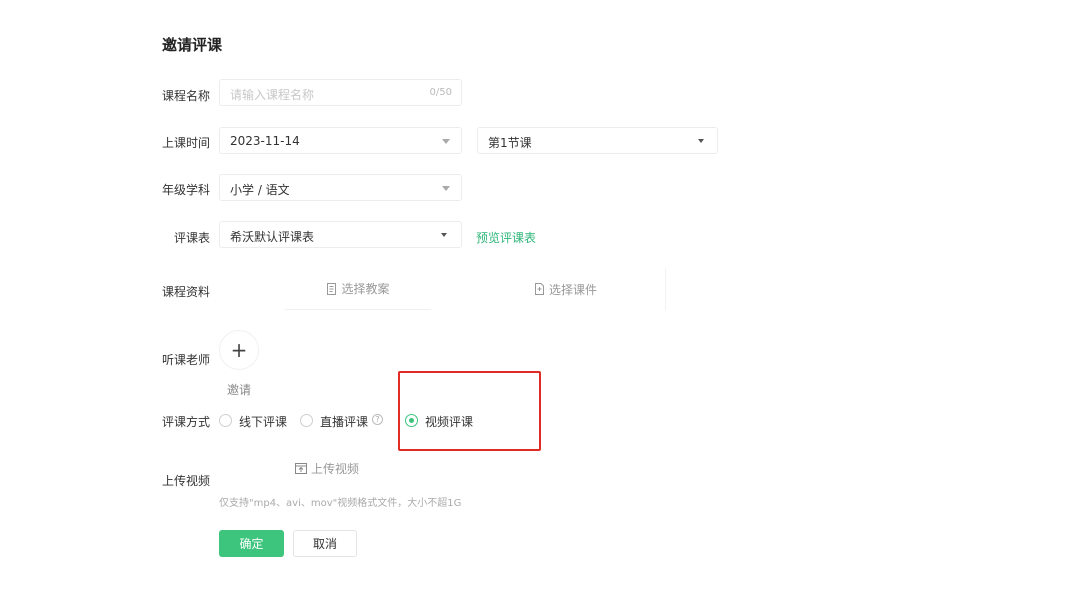 Image resolution: width=1080 pixels, height=601 pixels. What do you see at coordinates (510, 143) in the screenshot?
I see `class-period-value: 第1节课` at bounding box center [510, 143].